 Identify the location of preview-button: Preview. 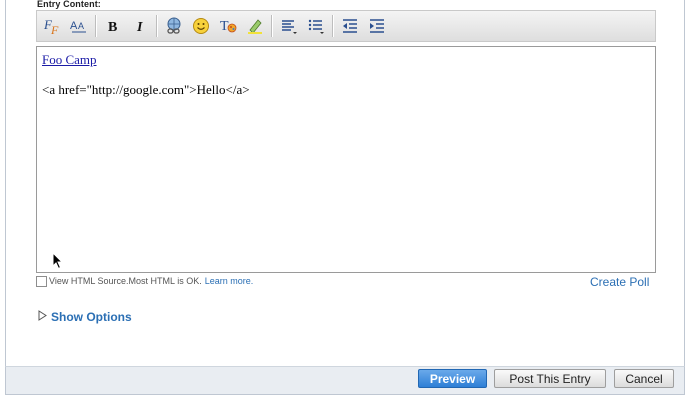
(452, 378).